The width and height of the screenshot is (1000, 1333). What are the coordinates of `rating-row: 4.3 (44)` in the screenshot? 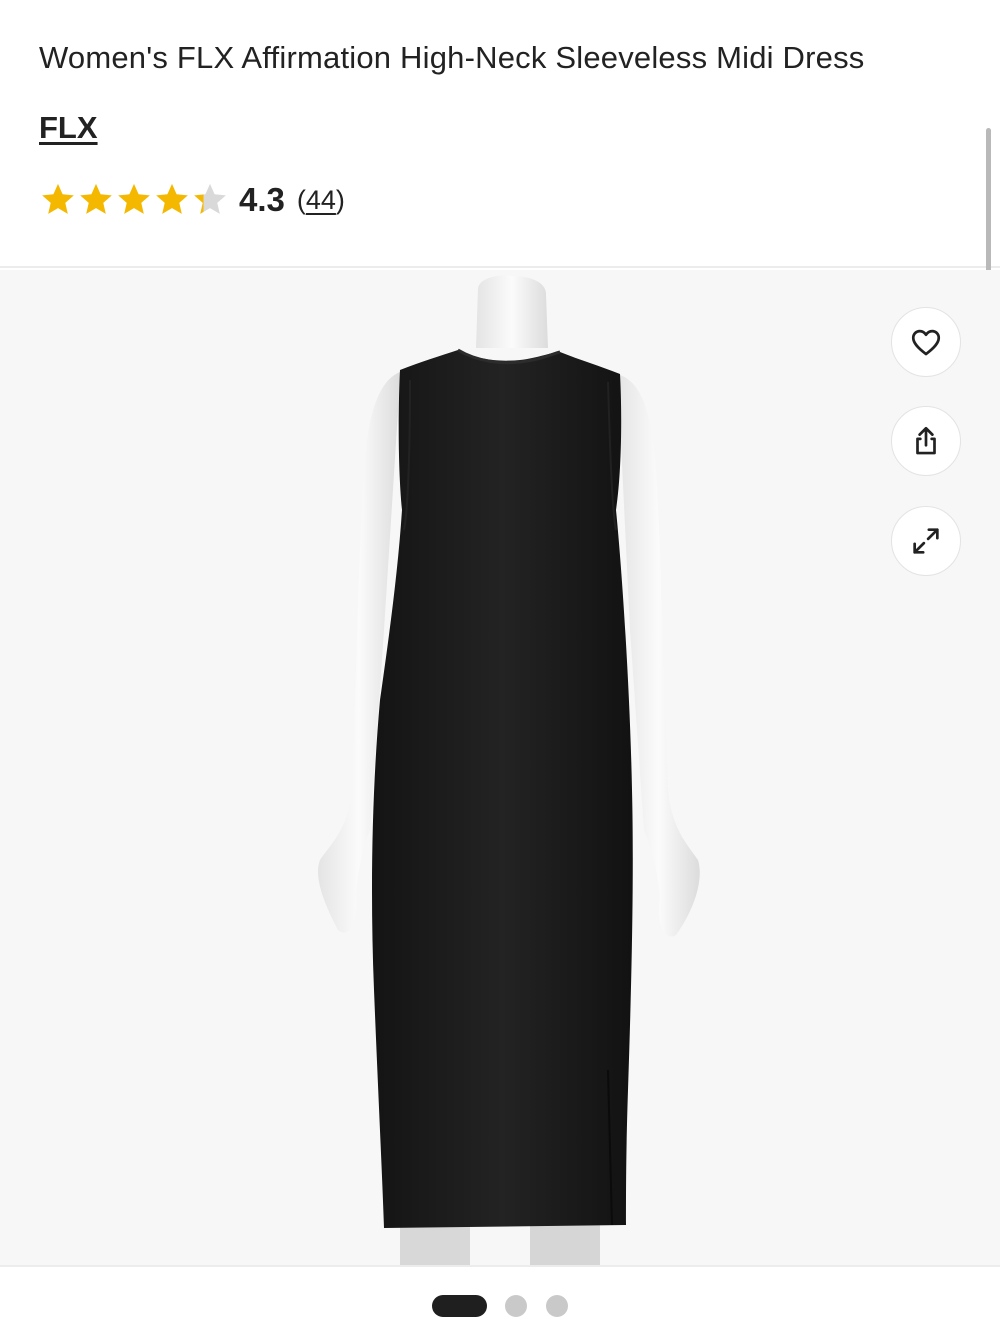 It's located at (192, 200).